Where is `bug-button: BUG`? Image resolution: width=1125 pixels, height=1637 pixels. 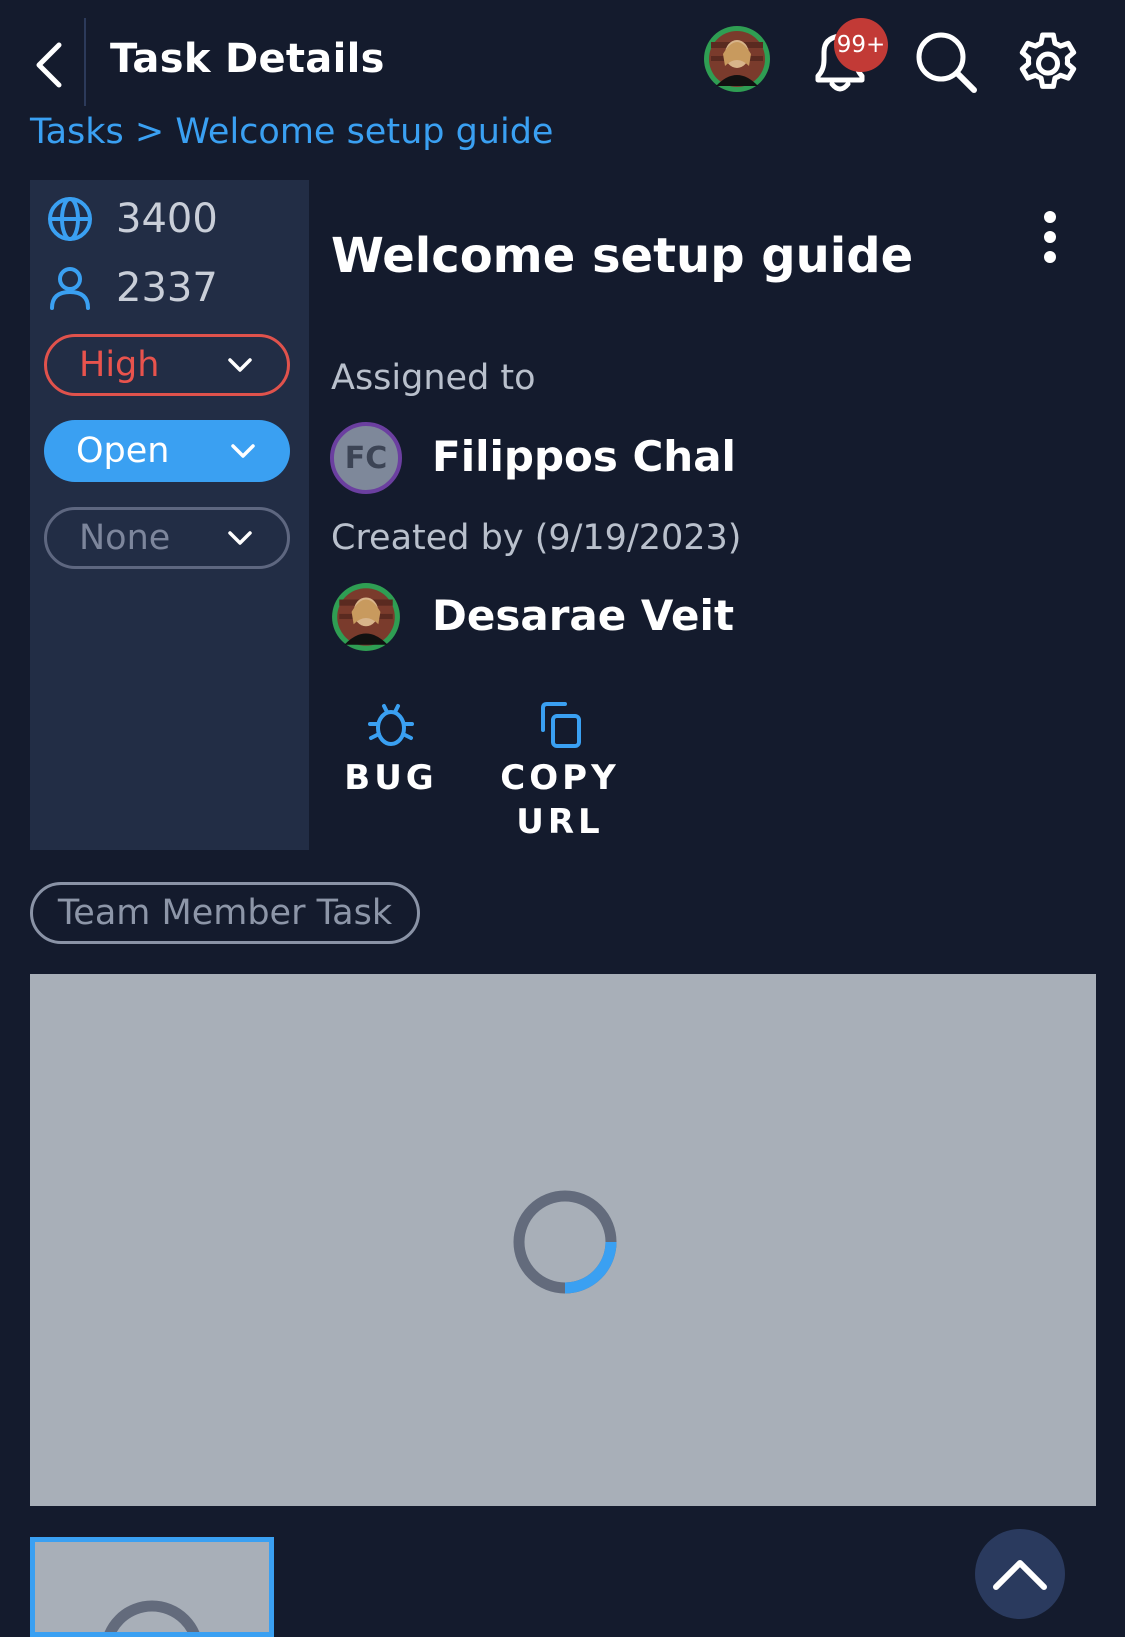
bug-button: BUG is located at coordinates (391, 750).